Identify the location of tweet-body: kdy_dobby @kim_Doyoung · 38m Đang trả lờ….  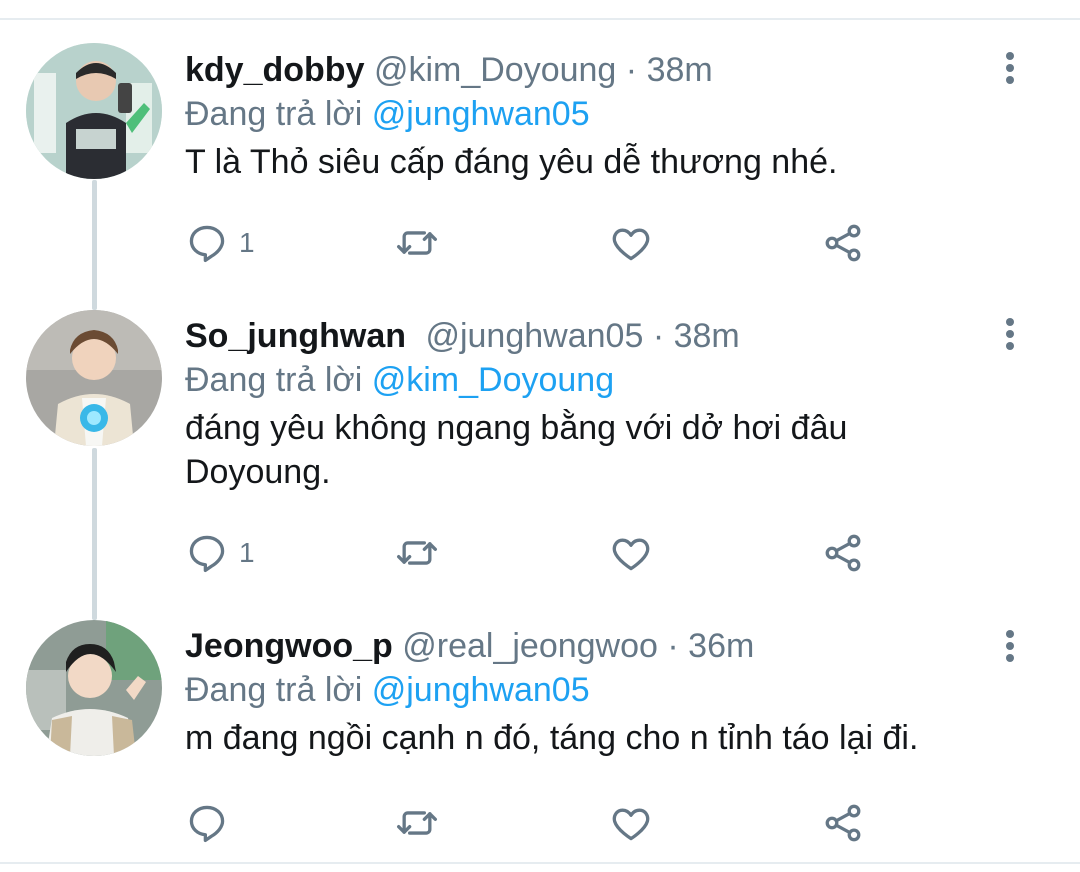
(602, 116).